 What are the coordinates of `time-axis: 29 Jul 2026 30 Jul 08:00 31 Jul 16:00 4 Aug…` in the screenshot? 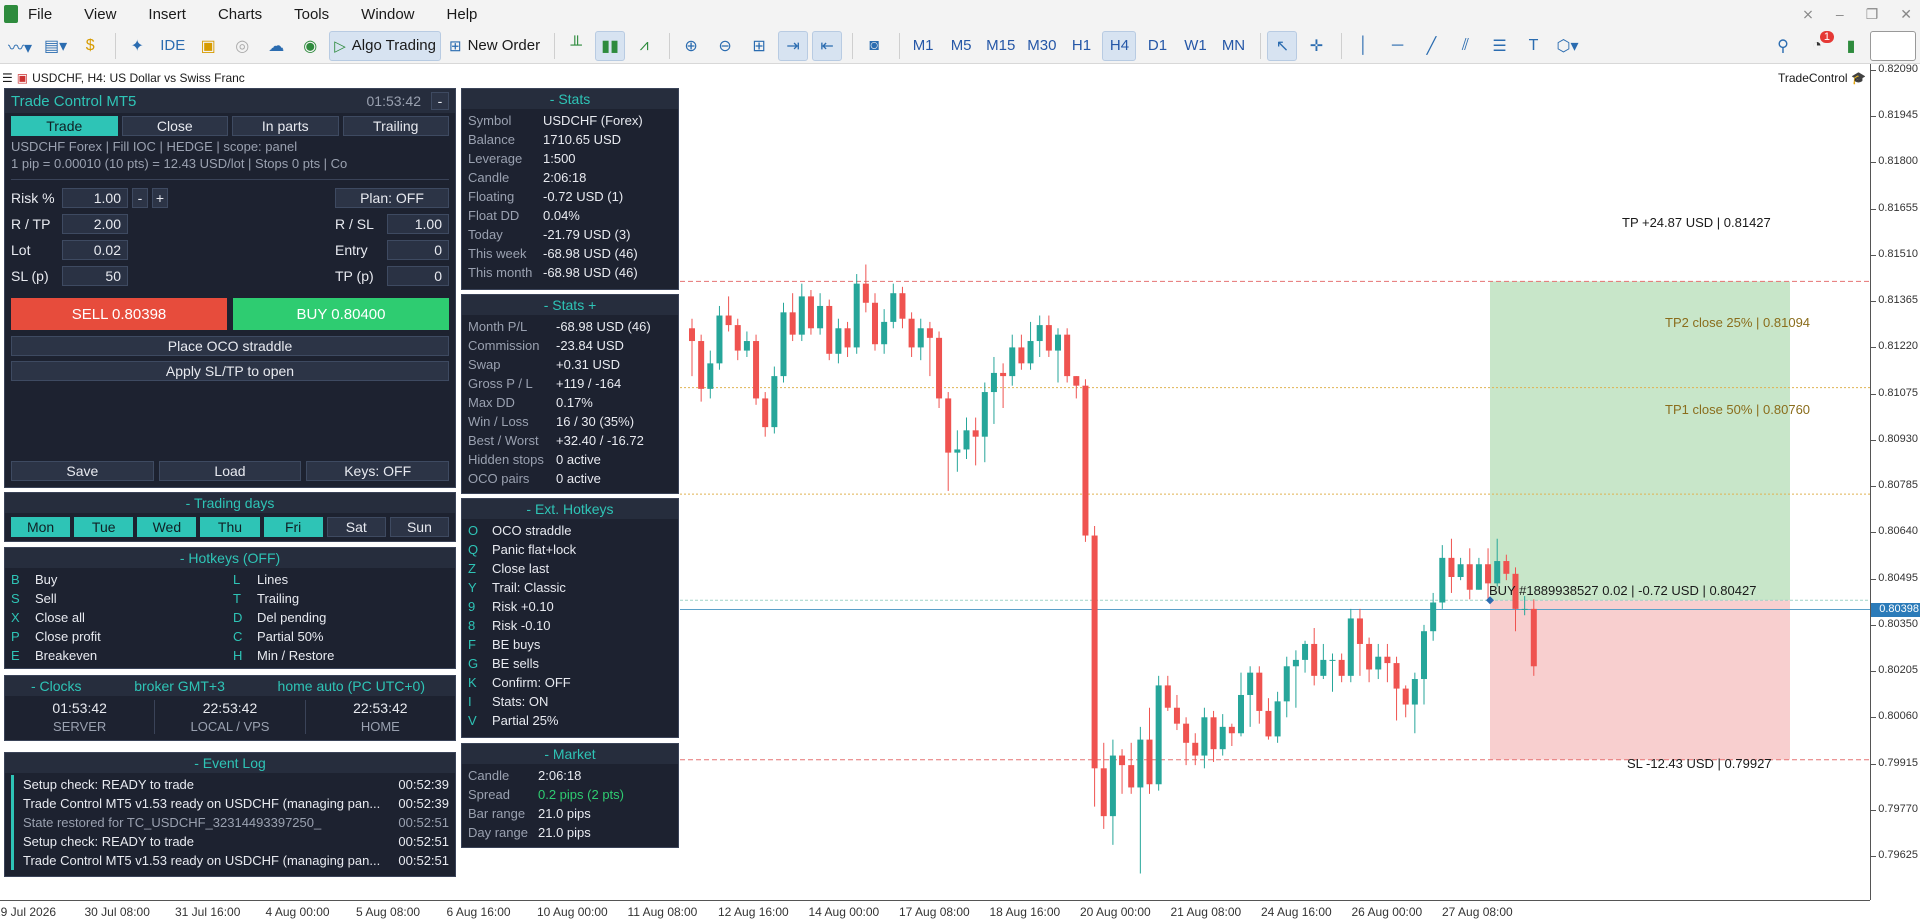 It's located at (935, 911).